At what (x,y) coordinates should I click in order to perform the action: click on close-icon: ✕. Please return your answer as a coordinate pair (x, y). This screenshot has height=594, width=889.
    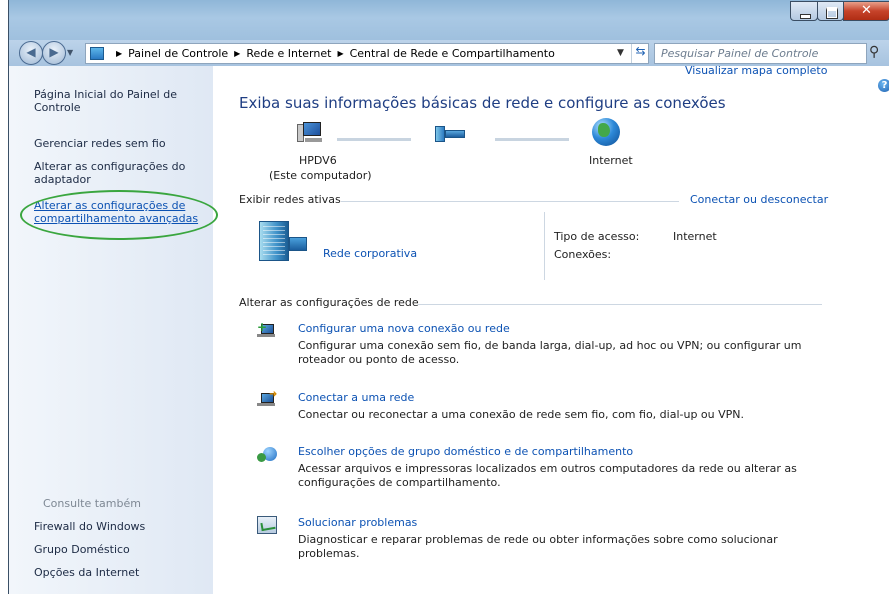
    Looking at the image, I should click on (866, 10).